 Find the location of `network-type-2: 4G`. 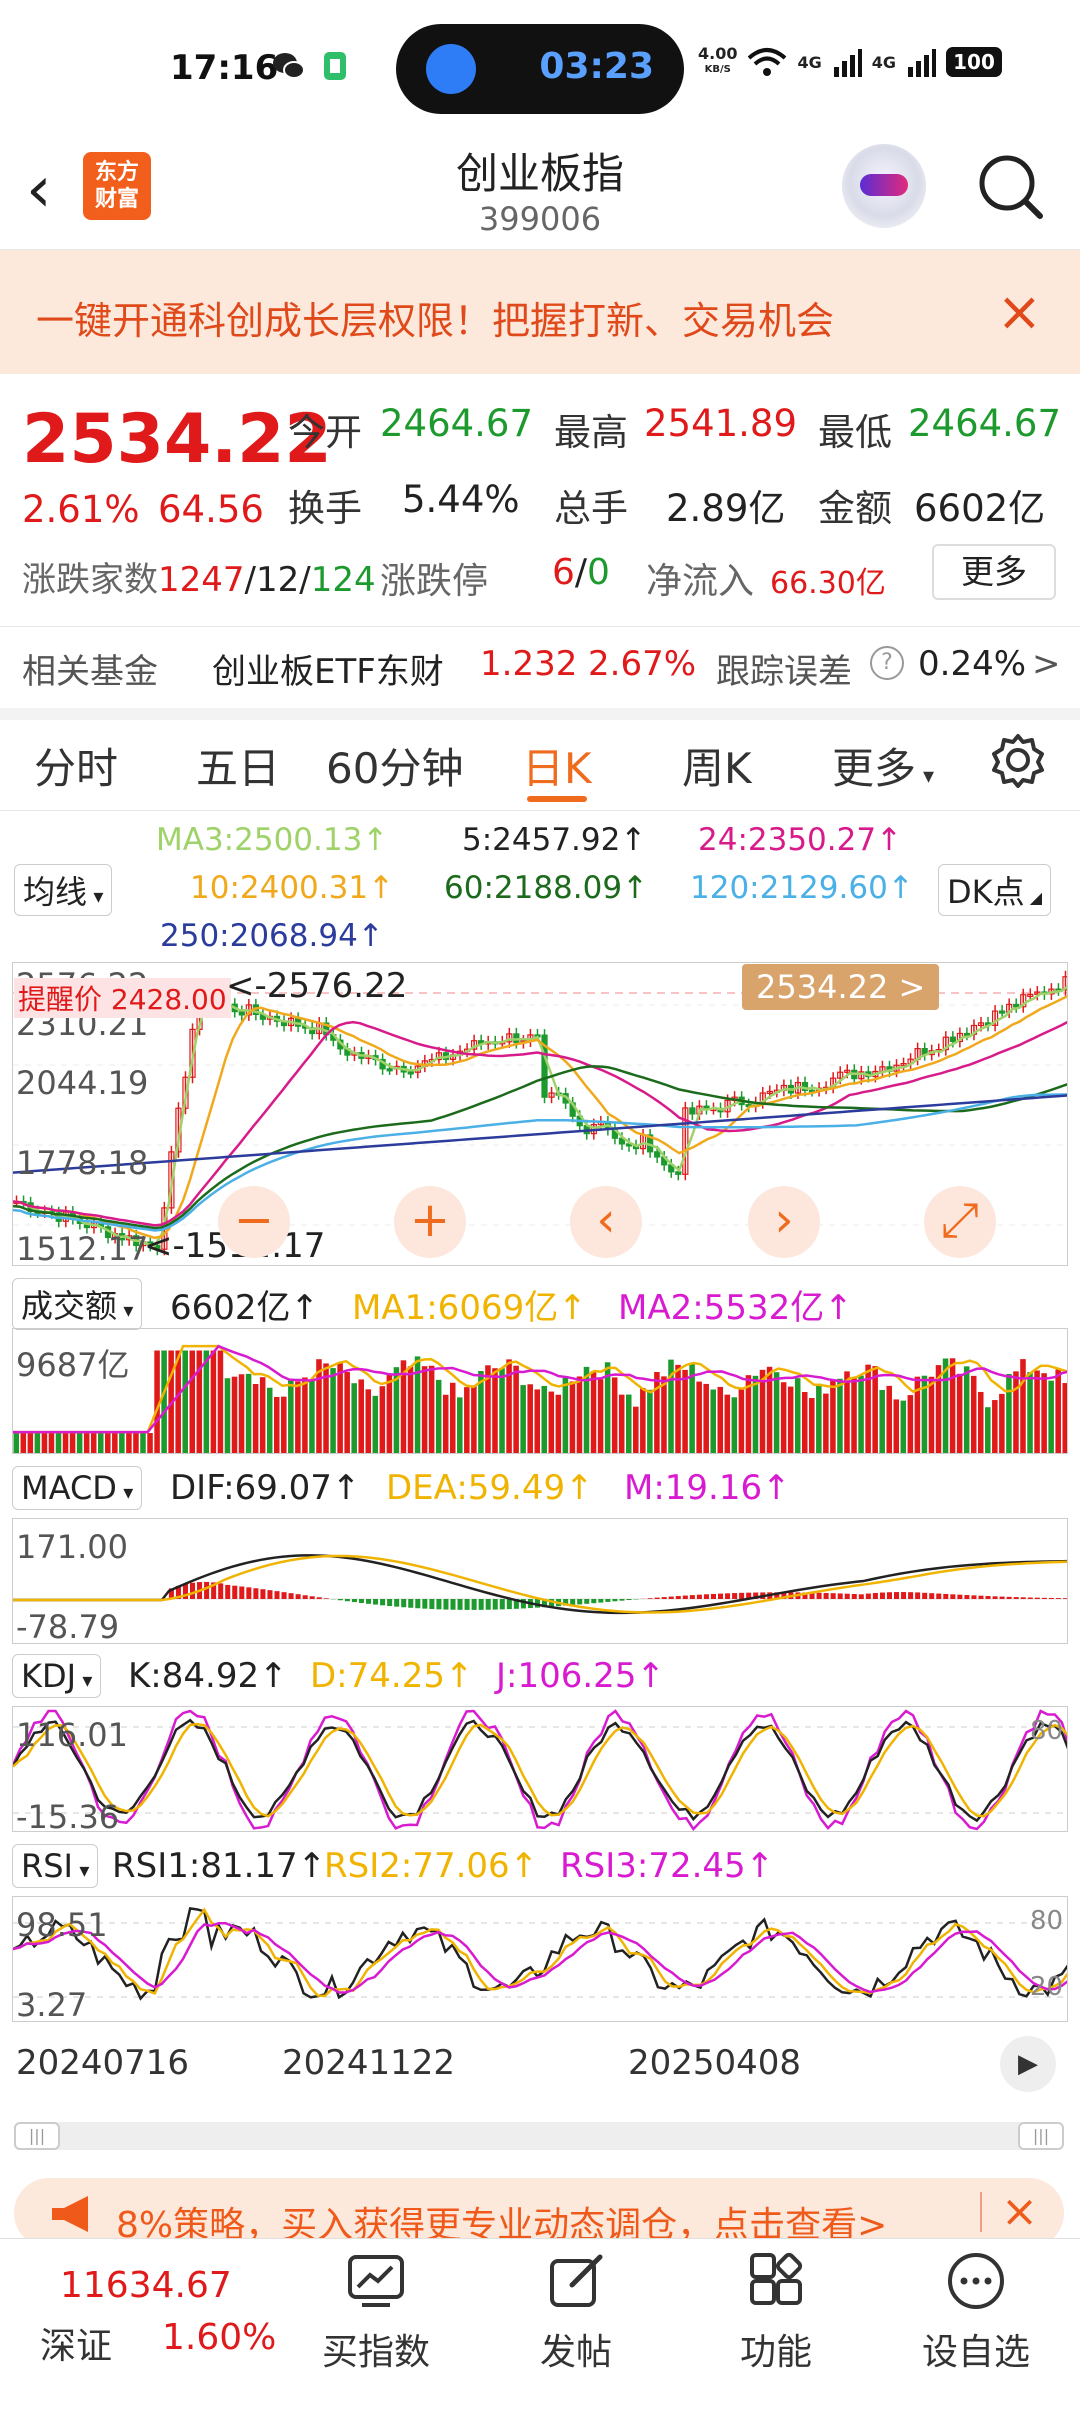

network-type-2: 4G is located at coordinates (884, 62).